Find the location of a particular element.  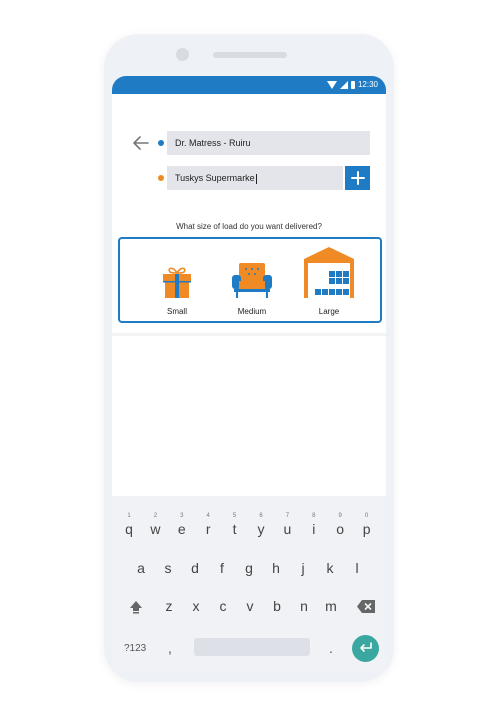

armchair-icon is located at coordinates (252, 280).